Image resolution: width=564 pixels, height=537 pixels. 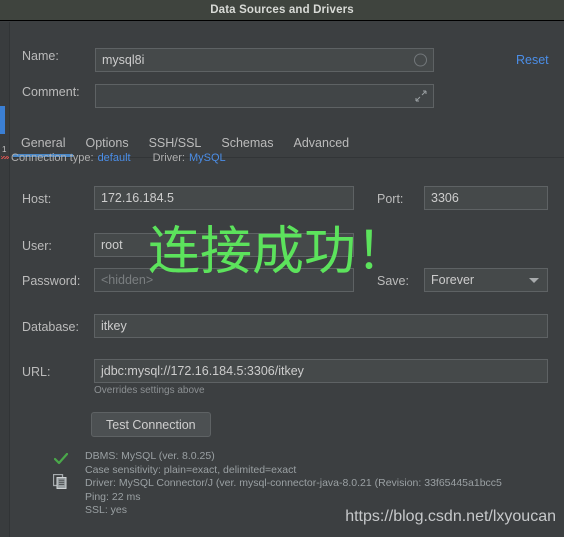 What do you see at coordinates (113, 496) in the screenshot?
I see `status-line: Ping: 22 ms` at bounding box center [113, 496].